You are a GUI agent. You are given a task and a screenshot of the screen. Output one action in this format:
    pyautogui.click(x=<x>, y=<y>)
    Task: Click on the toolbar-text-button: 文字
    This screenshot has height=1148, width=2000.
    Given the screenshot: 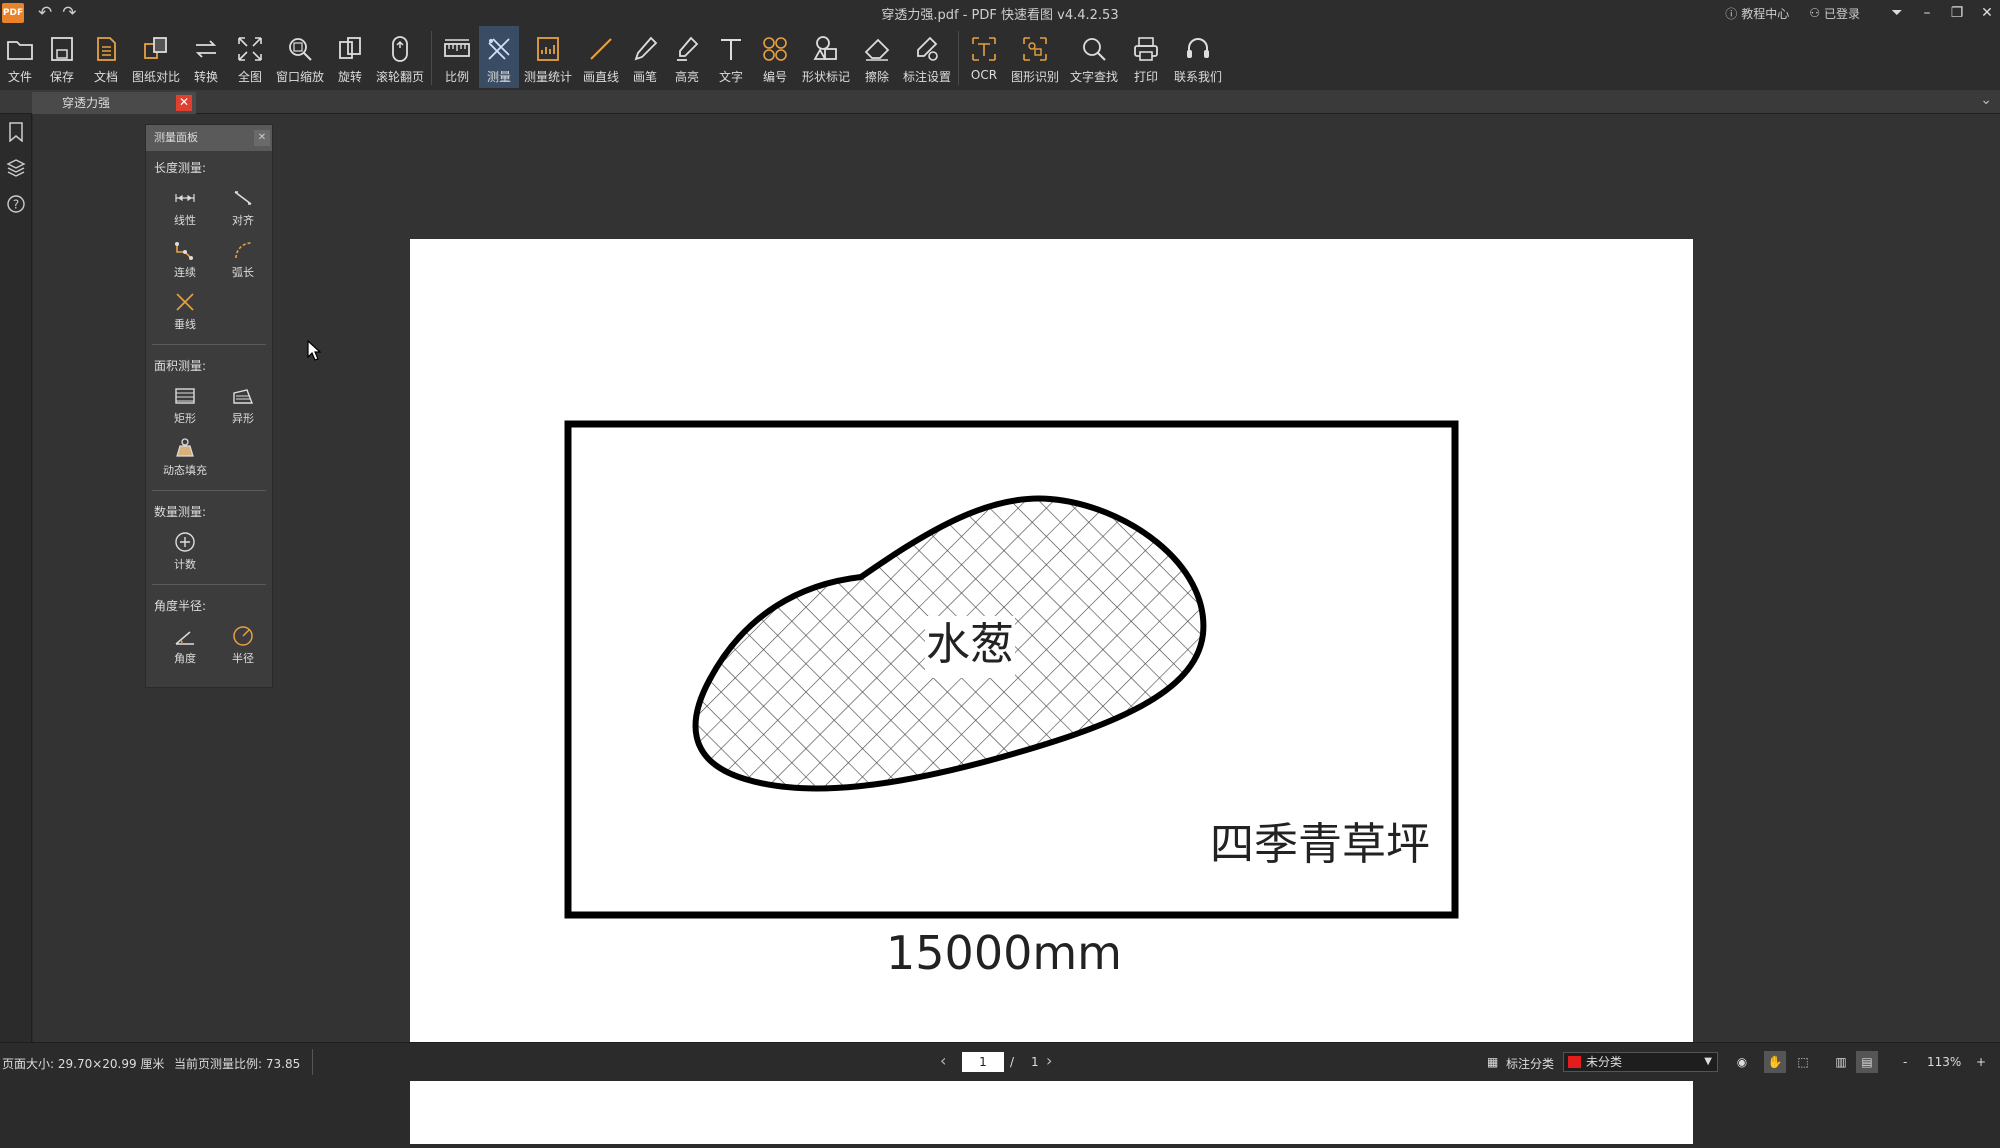 What is the action you would take?
    pyautogui.click(x=731, y=57)
    